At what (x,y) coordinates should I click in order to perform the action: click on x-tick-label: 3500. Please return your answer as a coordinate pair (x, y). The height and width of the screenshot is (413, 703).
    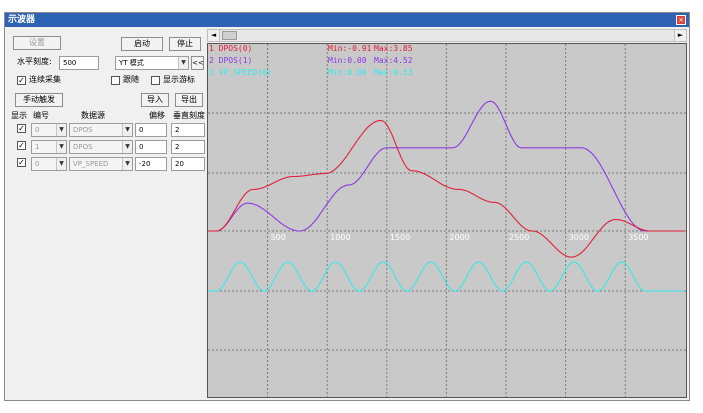
    Looking at the image, I should click on (638, 237).